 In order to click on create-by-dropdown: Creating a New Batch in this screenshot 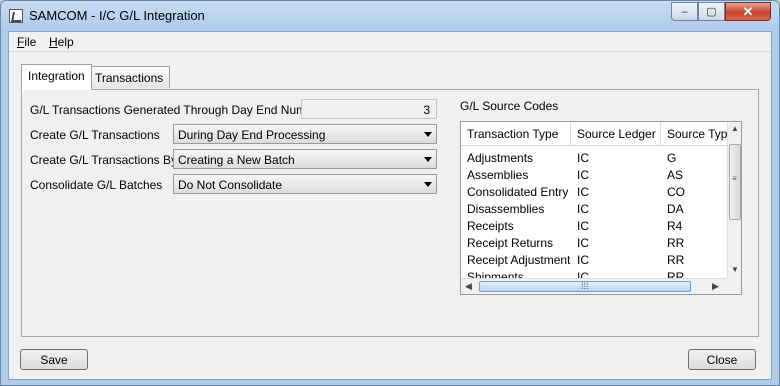, I will do `click(305, 159)`.